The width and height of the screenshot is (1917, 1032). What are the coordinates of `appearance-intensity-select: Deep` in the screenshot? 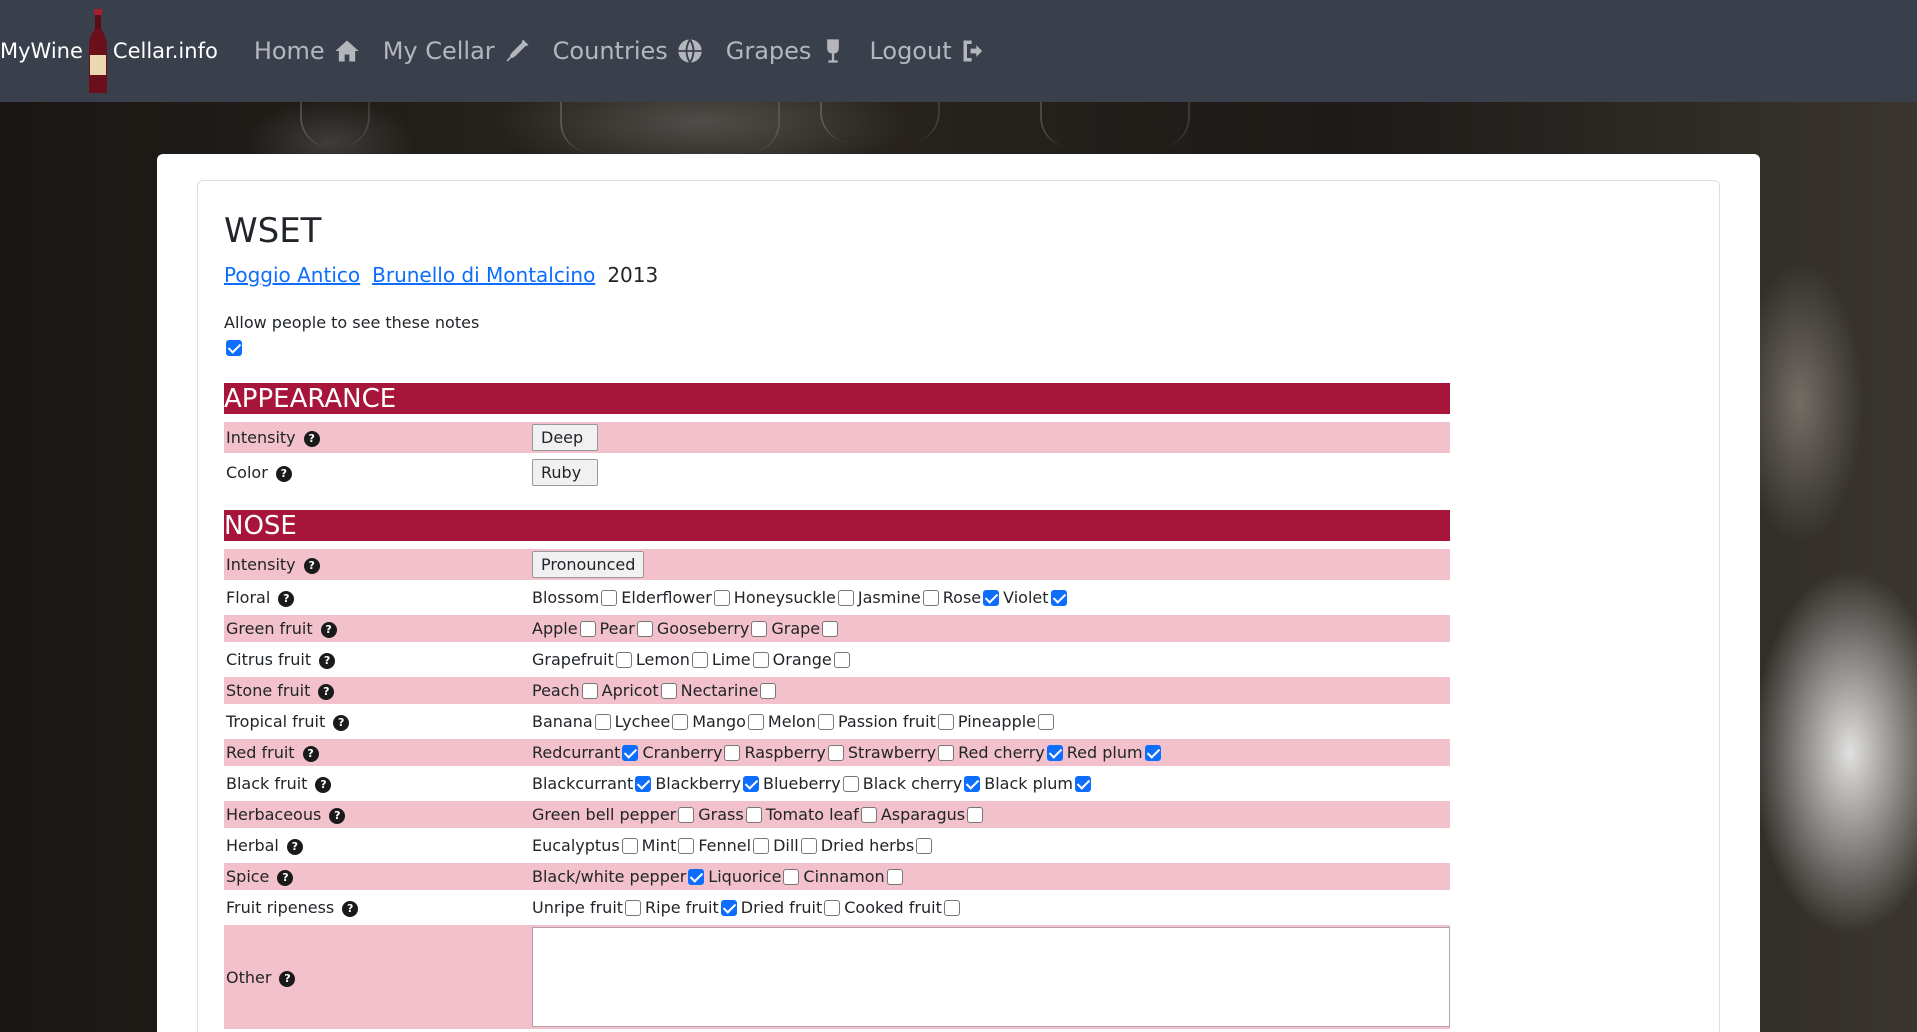 It's located at (565, 437).